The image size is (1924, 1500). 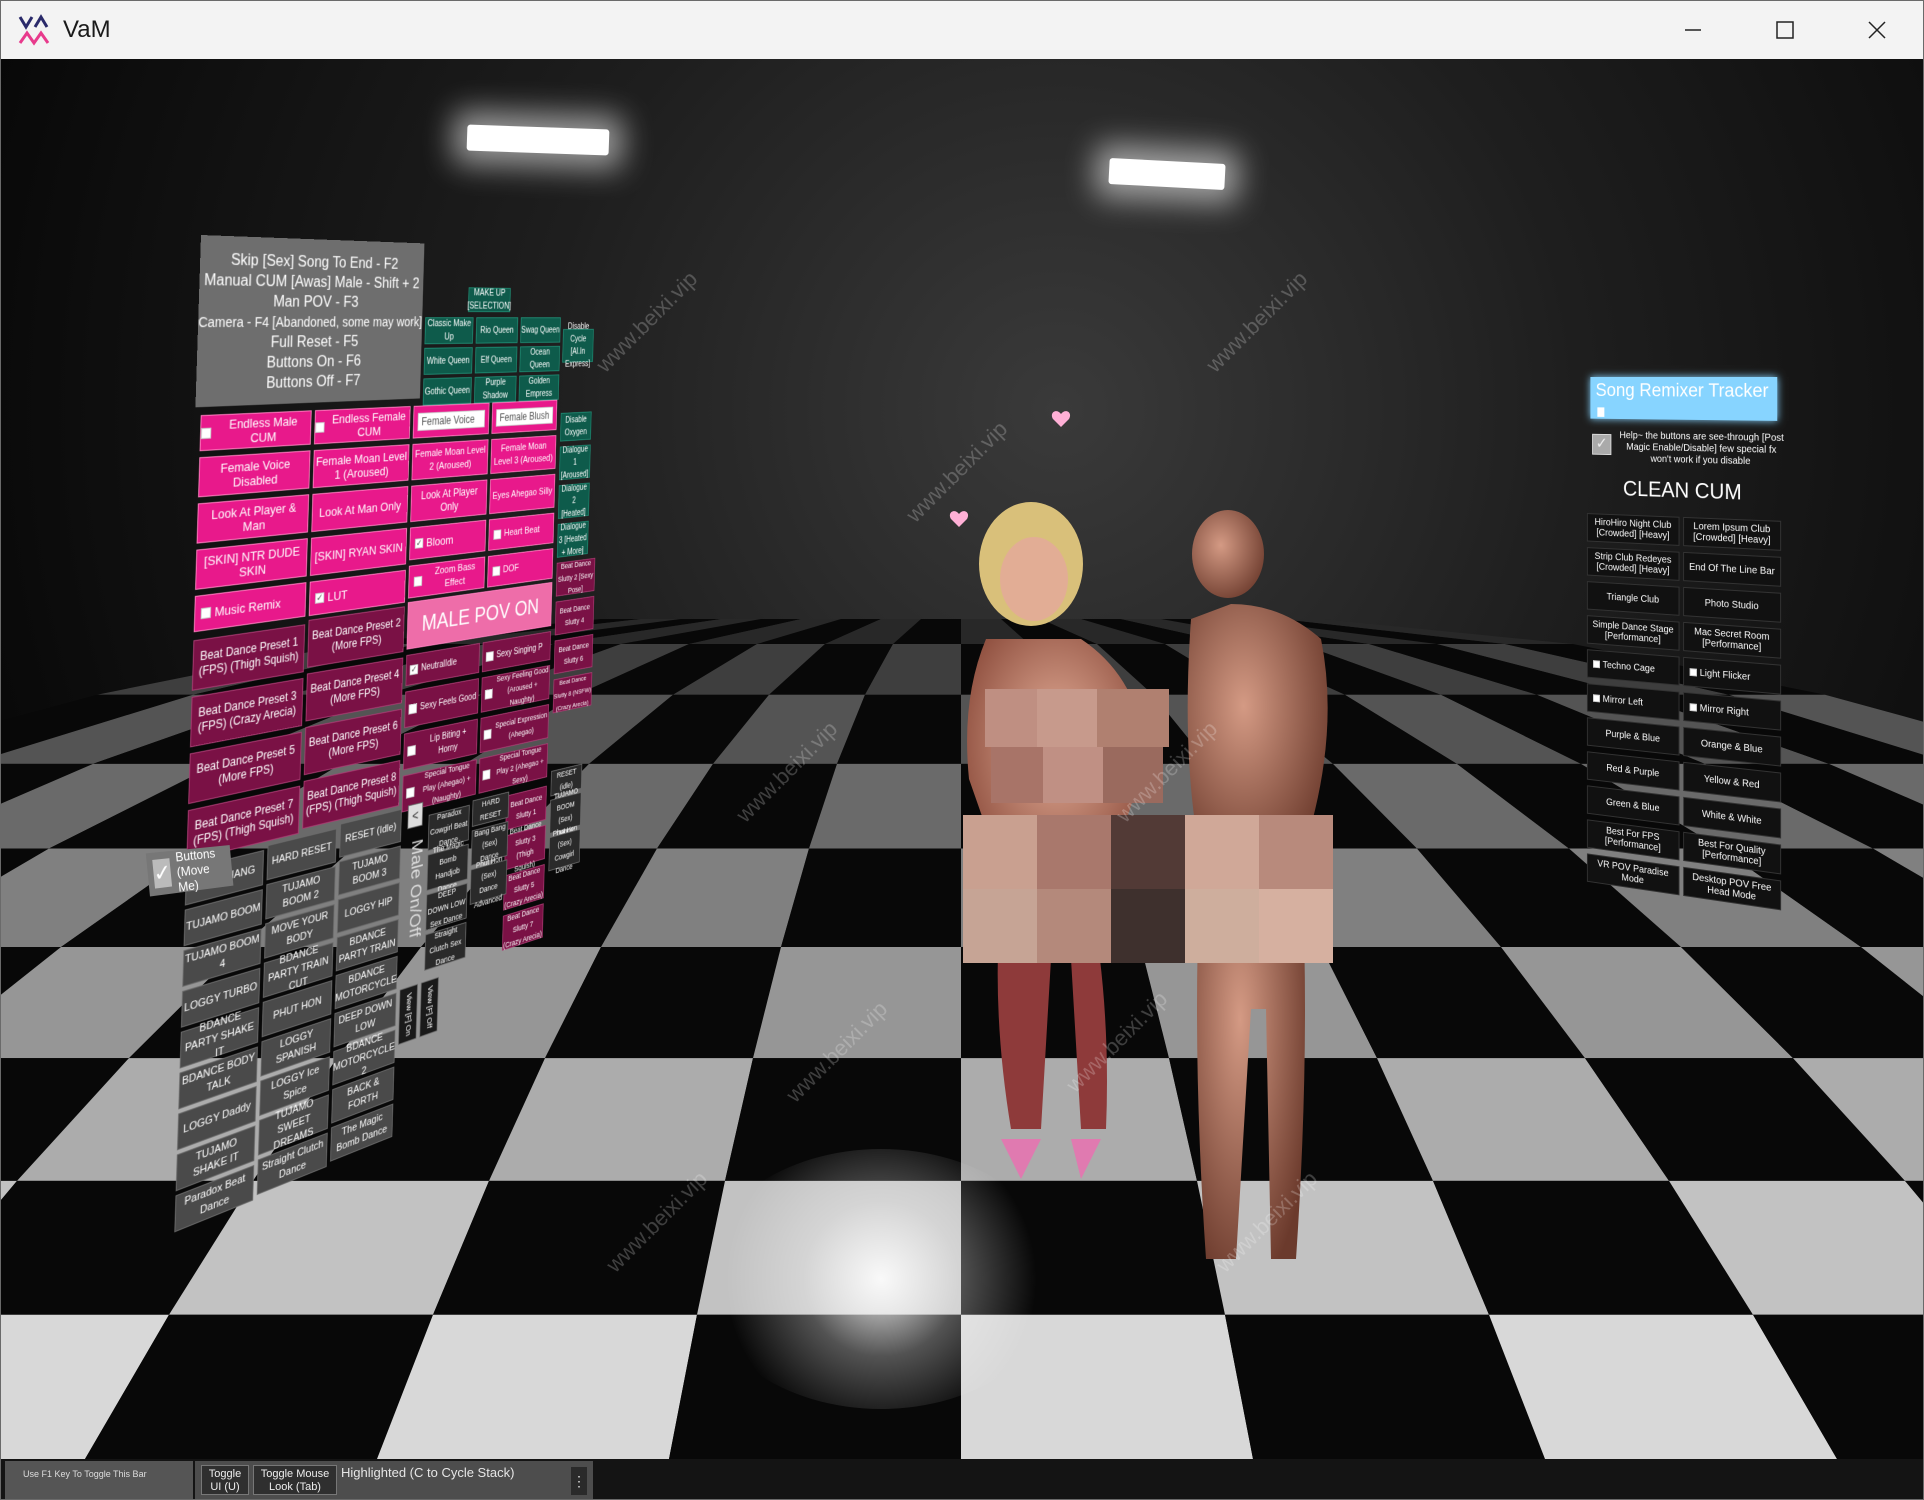 I want to click on scene-triangle-club-button: Triangle Club, so click(x=1633, y=598).